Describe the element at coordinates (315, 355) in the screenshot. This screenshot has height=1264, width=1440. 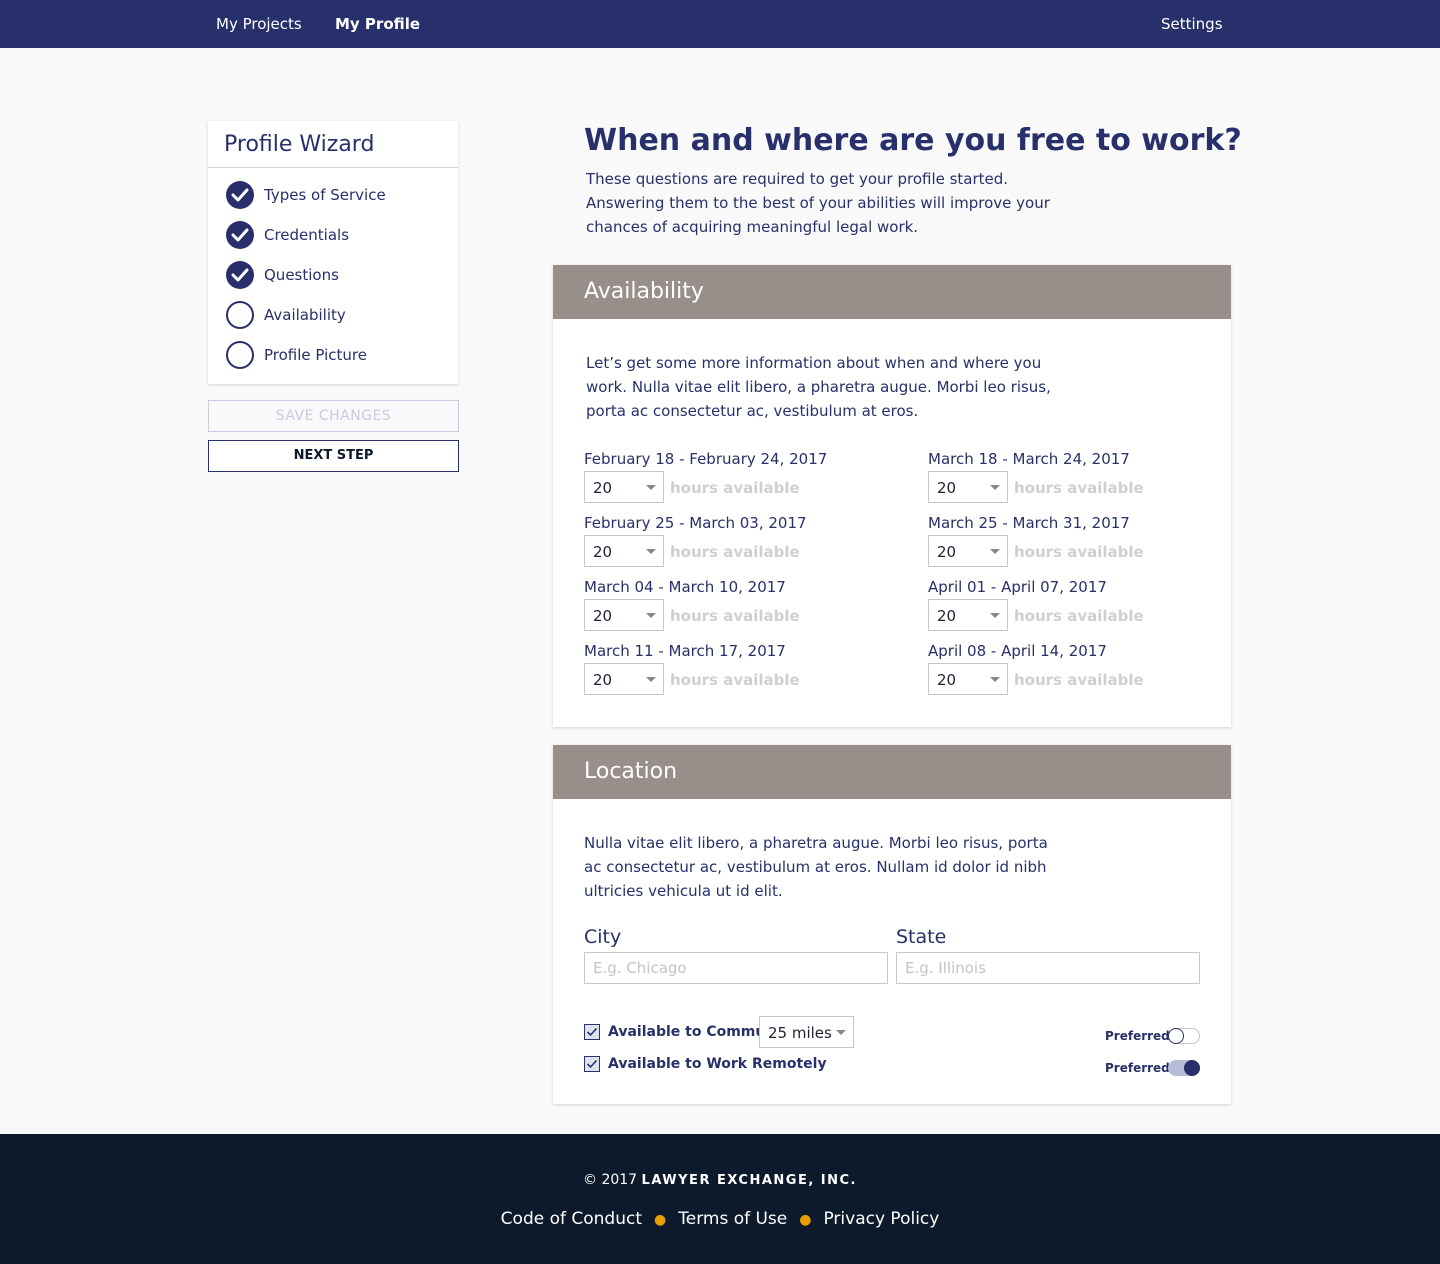
I see `wizard-step-label: Profile Picture` at that location.